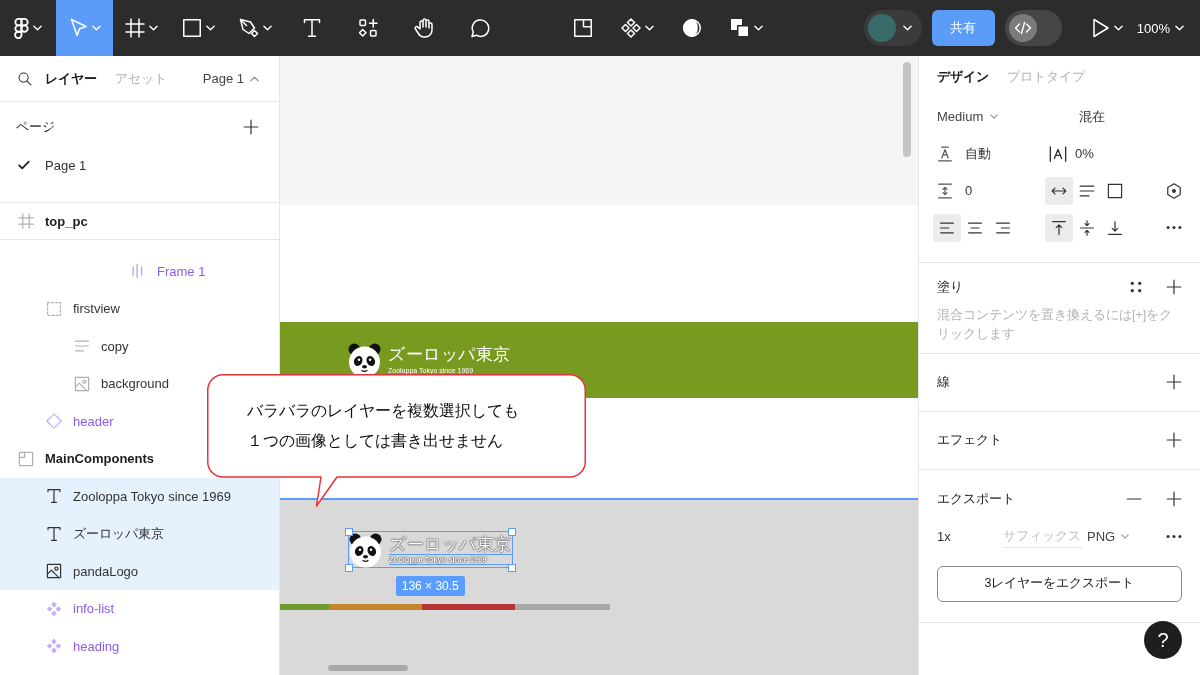 This screenshot has height=675, width=1200. What do you see at coordinates (365, 549) in the screenshot?
I see `panda-icon` at bounding box center [365, 549].